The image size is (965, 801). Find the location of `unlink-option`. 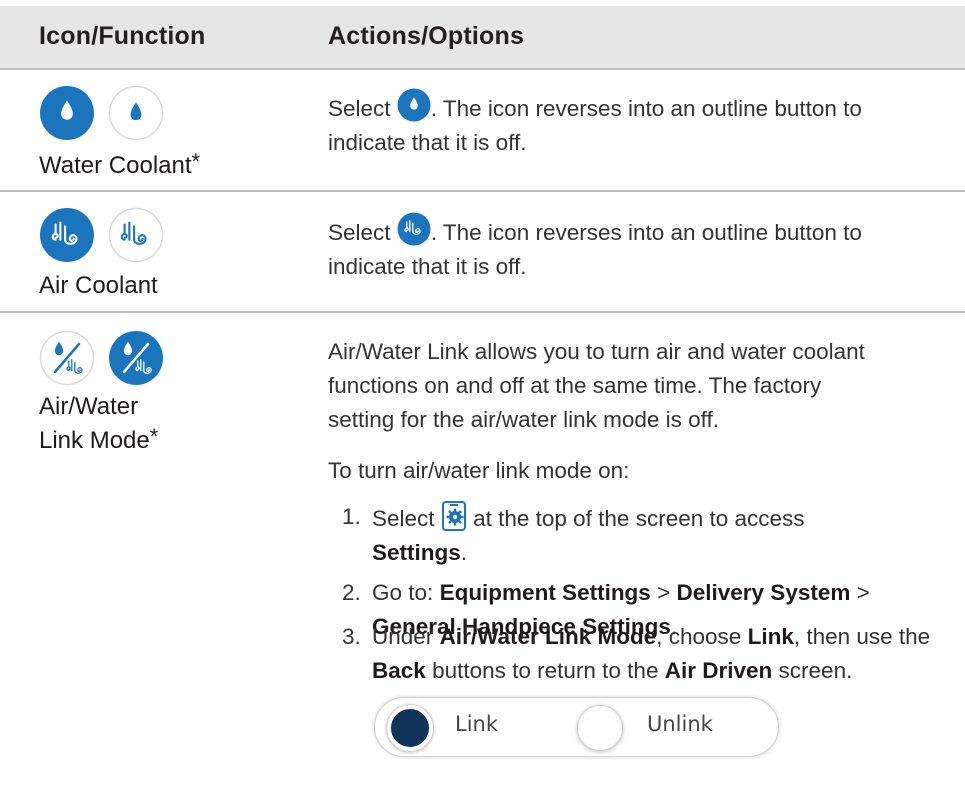

unlink-option is located at coordinates (600, 728).